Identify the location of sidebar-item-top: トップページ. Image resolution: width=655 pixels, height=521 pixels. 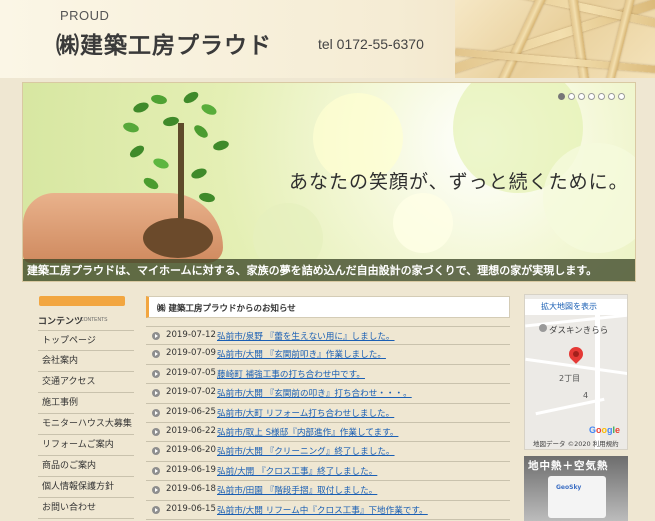
(86, 340).